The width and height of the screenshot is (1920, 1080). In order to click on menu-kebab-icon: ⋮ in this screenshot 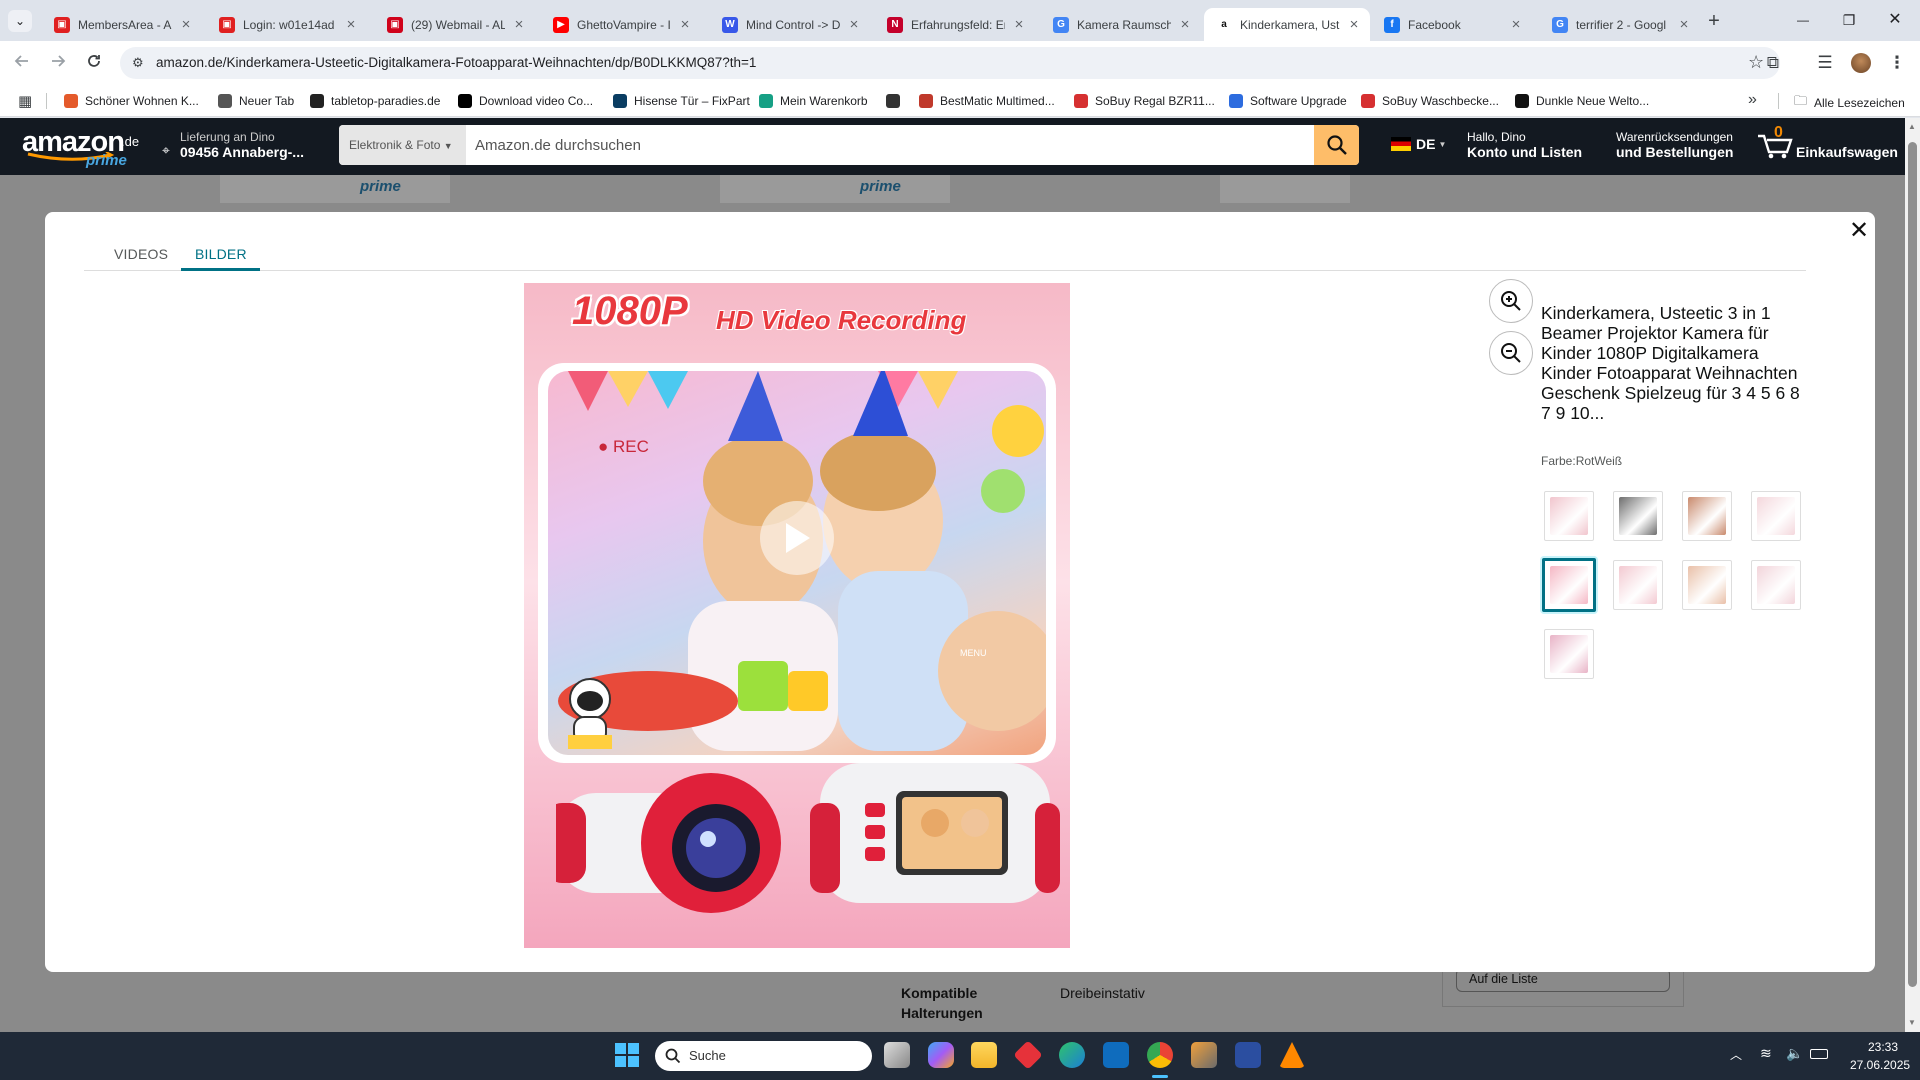, I will do `click(1897, 63)`.